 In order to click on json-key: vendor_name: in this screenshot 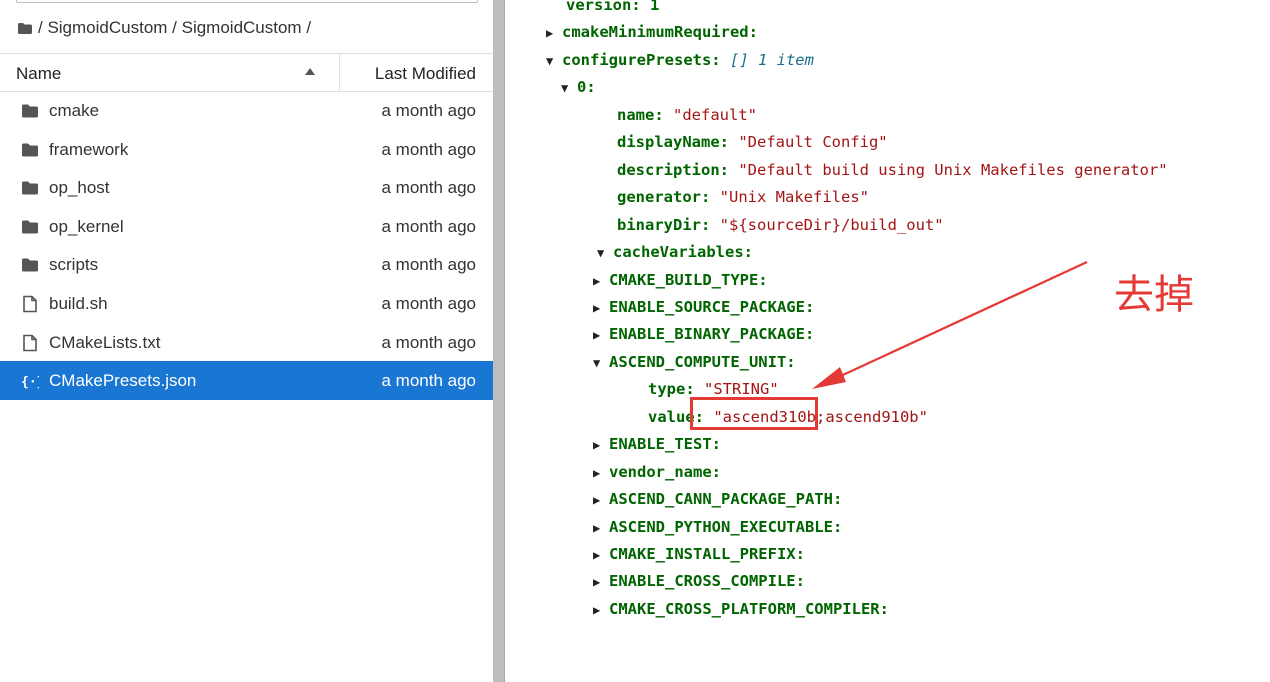, I will do `click(665, 472)`.